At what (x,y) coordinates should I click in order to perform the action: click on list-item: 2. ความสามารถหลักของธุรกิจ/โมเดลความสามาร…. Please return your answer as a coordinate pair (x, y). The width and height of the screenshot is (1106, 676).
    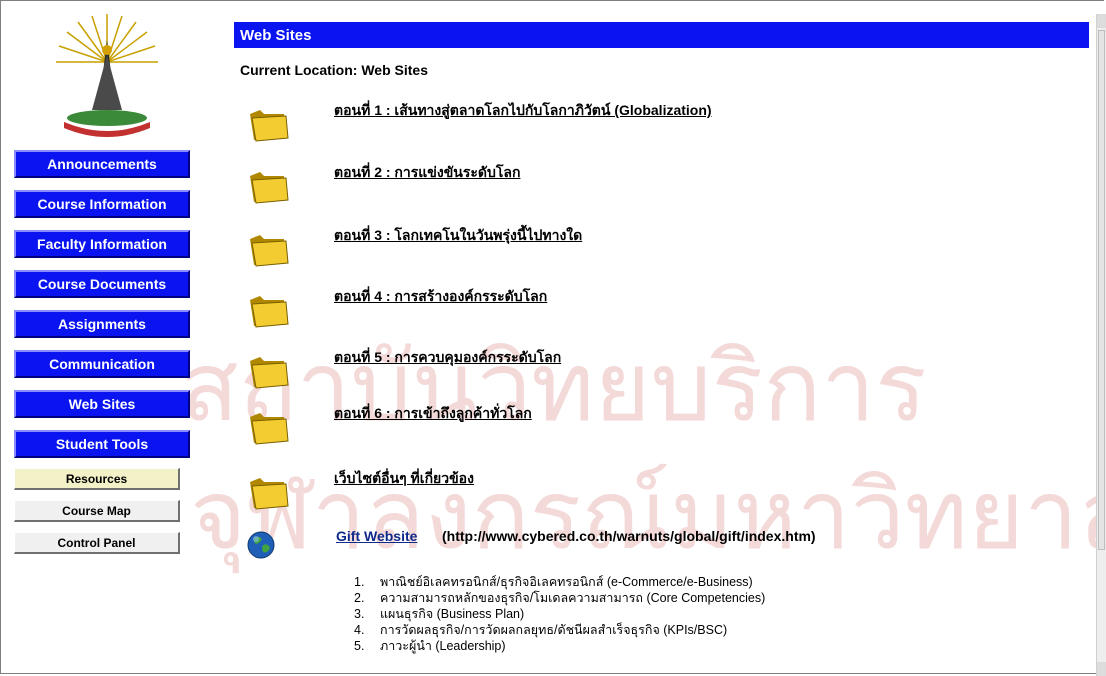
    Looking at the image, I should click on (559, 598).